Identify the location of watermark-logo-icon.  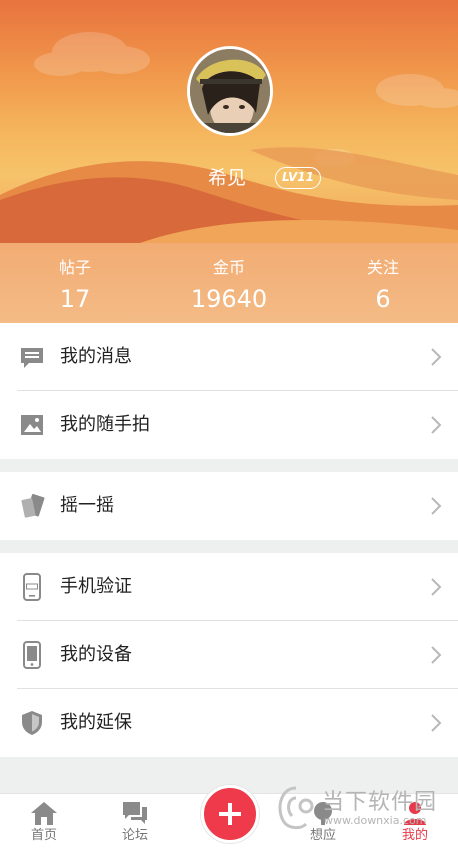
(296, 808).